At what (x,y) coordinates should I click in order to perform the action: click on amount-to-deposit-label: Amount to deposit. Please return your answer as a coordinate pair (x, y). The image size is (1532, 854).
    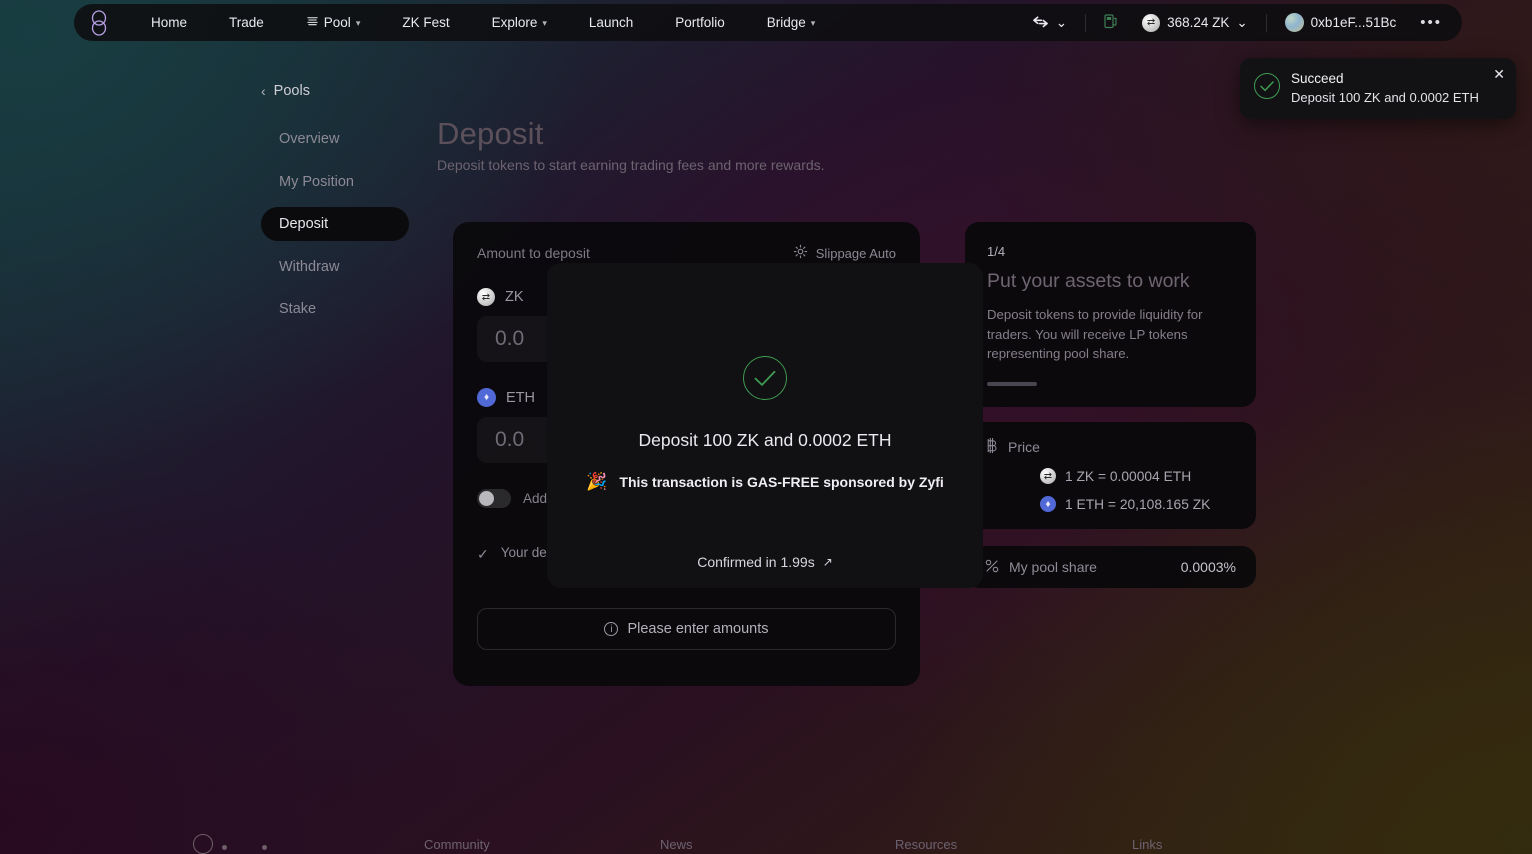
    Looking at the image, I should click on (533, 253).